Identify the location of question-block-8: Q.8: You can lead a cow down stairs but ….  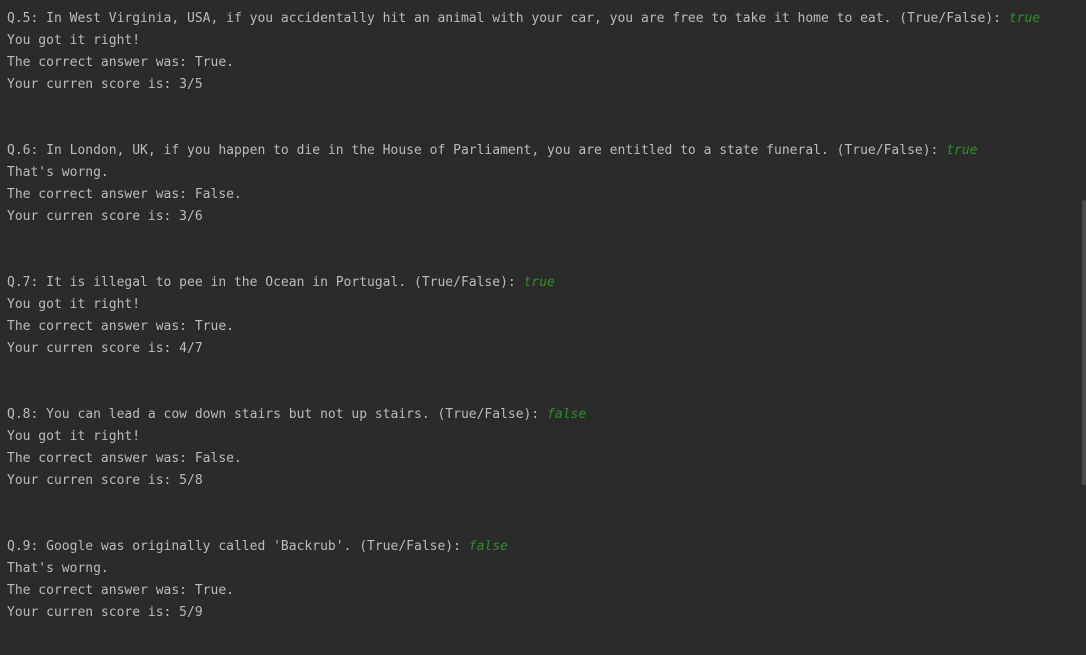
(542, 448).